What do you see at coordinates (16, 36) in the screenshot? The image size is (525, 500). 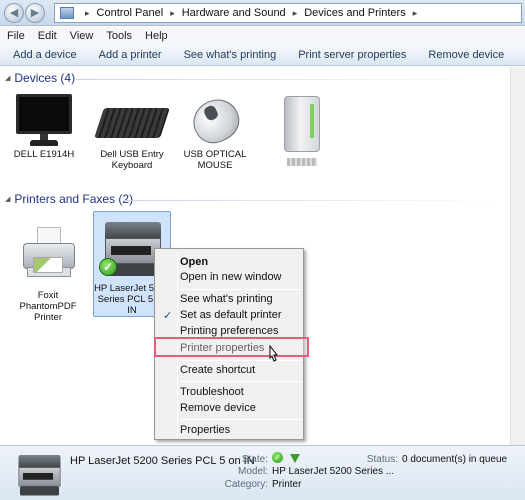 I see `menu-file: File` at bounding box center [16, 36].